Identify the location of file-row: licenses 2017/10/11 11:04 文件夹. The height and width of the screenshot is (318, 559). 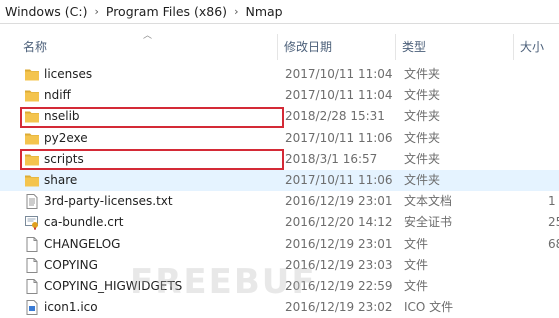
(279, 74).